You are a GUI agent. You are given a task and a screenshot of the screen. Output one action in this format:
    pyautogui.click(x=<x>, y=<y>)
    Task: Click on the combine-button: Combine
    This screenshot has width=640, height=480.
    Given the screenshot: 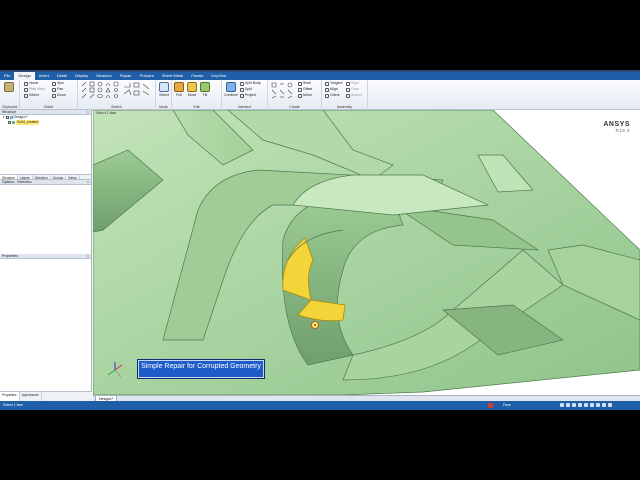 What is the action you would take?
    pyautogui.click(x=231, y=91)
    